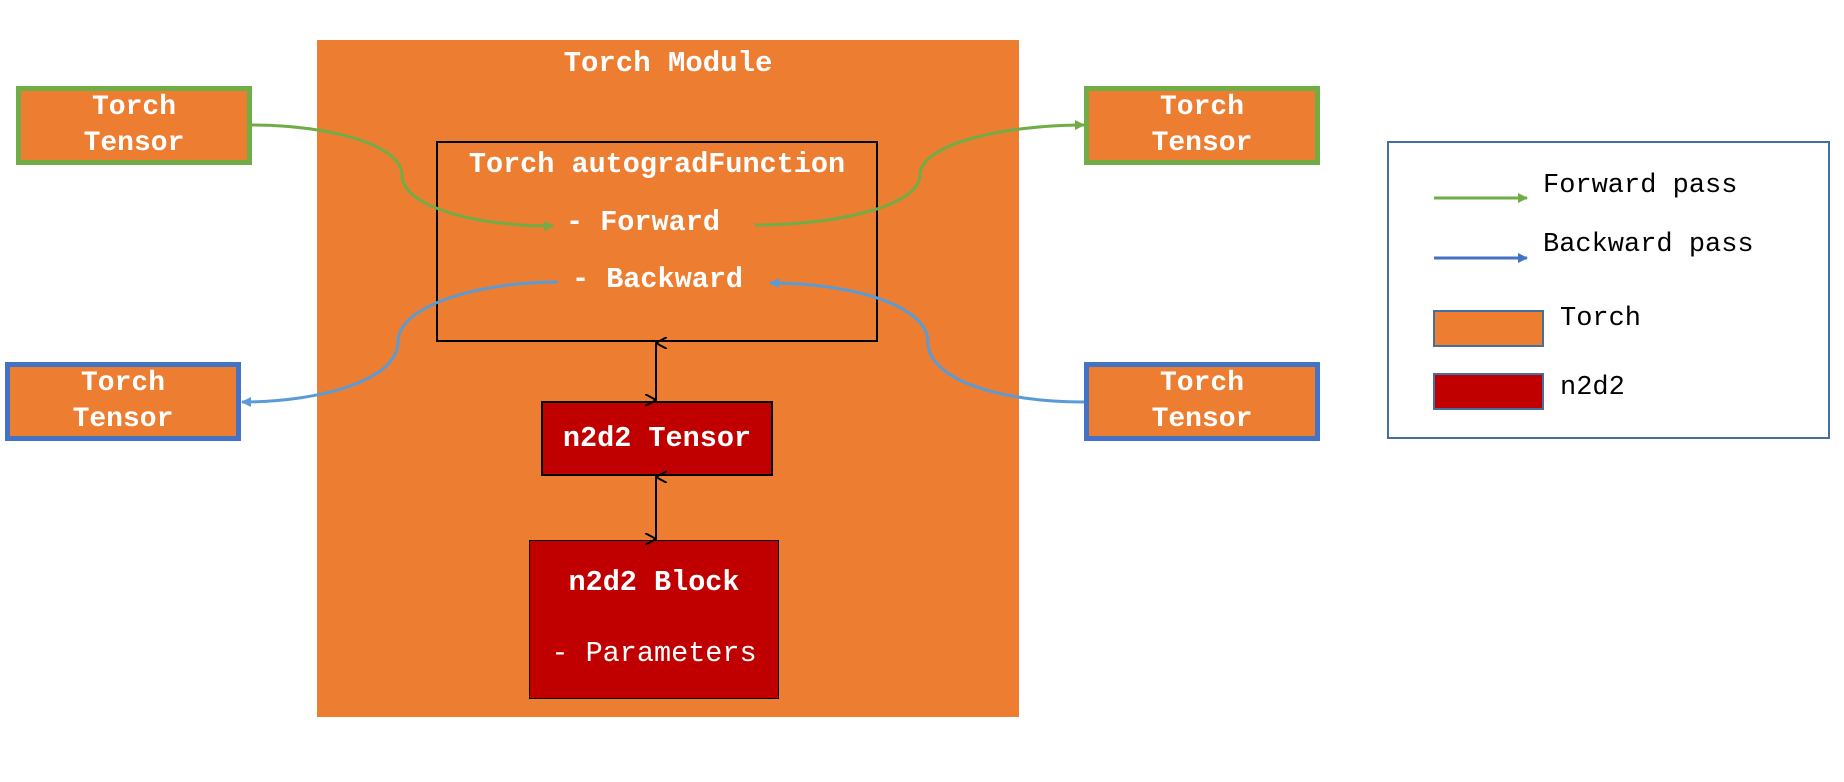 The image size is (1844, 782). Describe the element at coordinates (1202, 125) in the screenshot. I see `torch-tensor-forward-output: Torch Tensor` at that location.